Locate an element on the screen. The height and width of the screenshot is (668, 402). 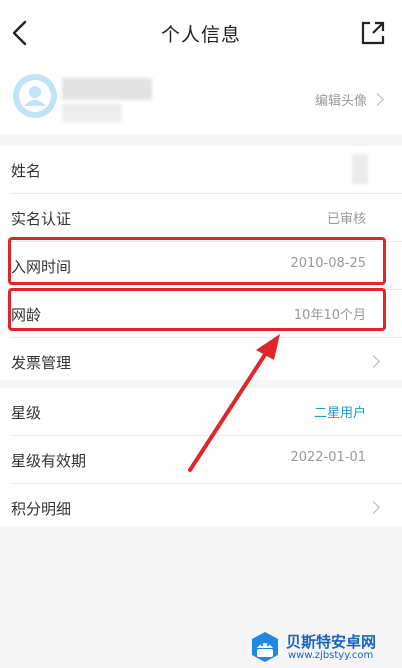
android-logo-icon is located at coordinates (265, 647).